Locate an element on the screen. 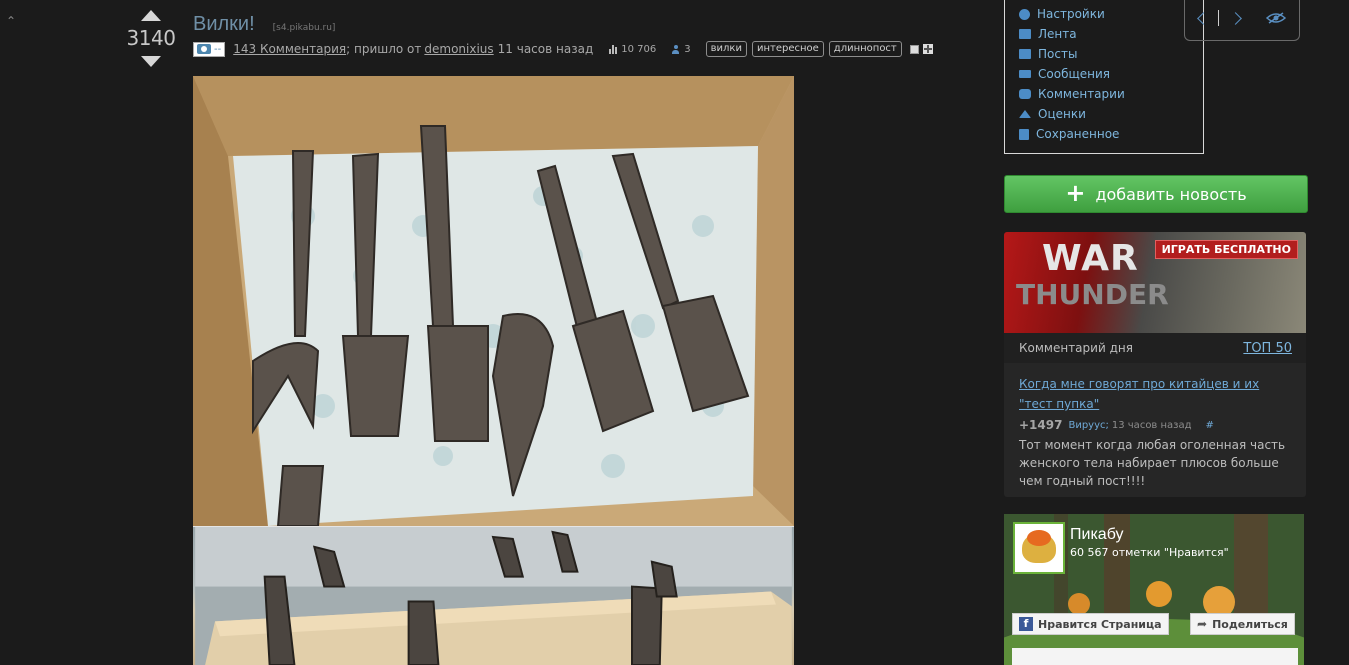  ad-logo-war: WAR is located at coordinates (1090, 258).